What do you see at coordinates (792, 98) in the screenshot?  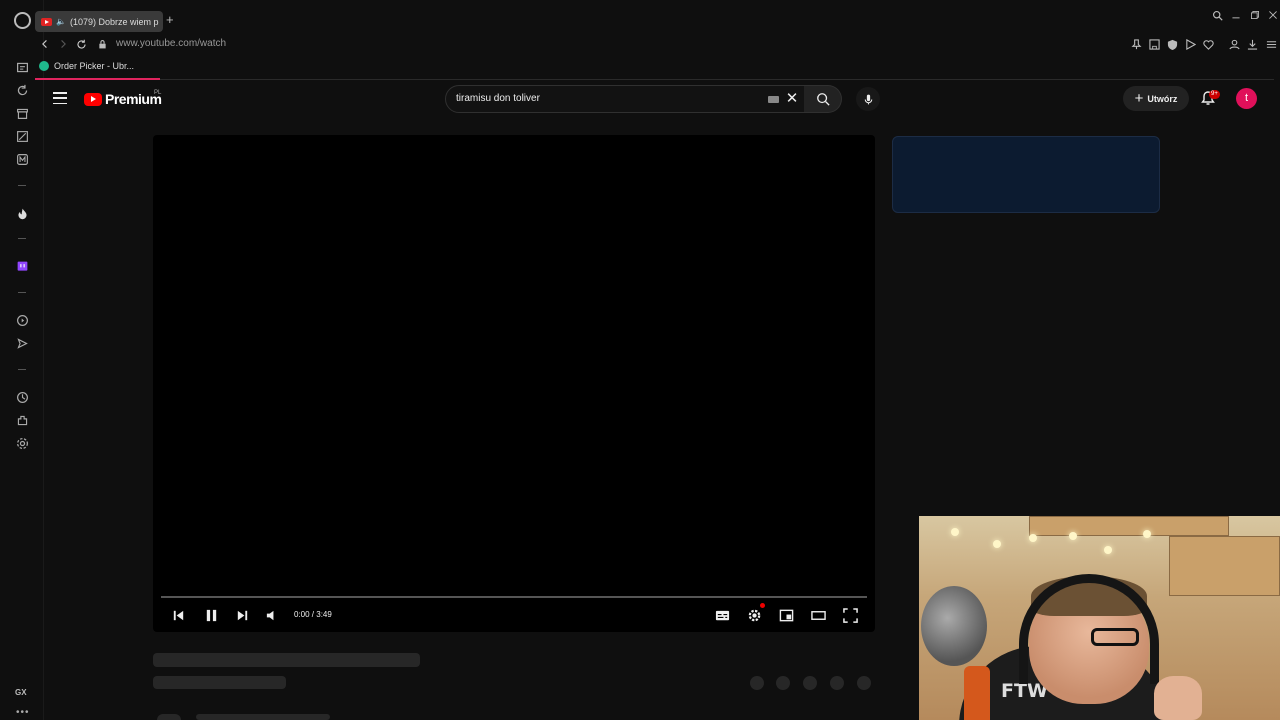 I see `clear-search-icon: ✕` at bounding box center [792, 98].